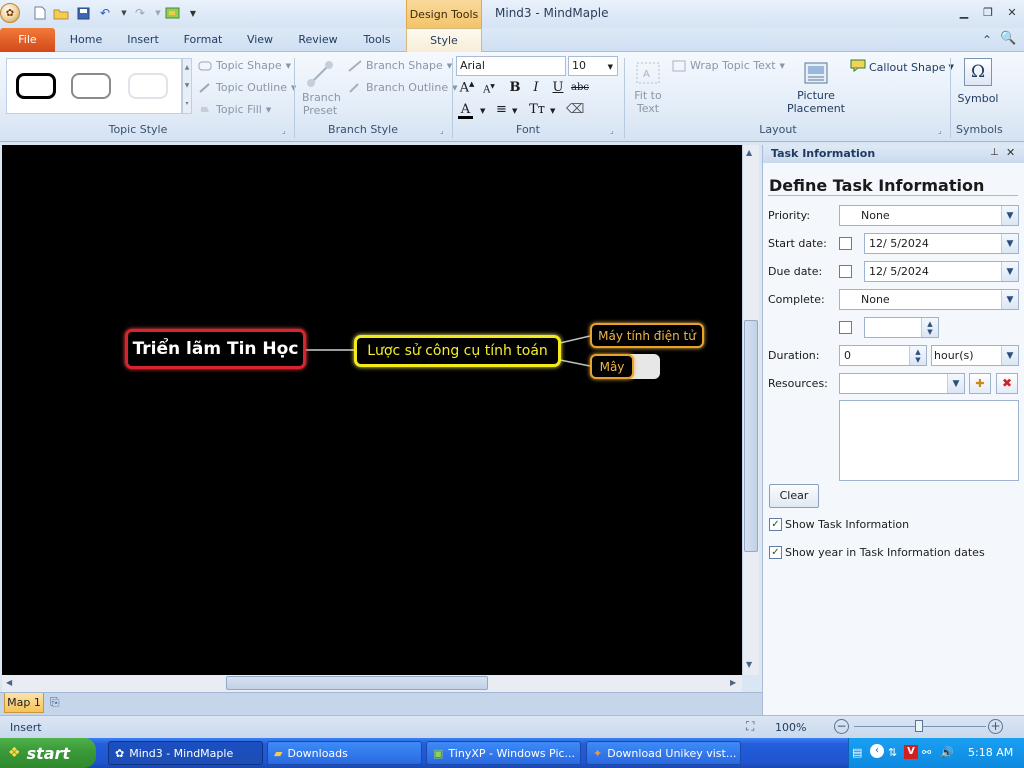 The image size is (1024, 768). I want to click on taskbar-item-mindmaple: ✿ Mind3 - MindMaple, so click(185, 753).